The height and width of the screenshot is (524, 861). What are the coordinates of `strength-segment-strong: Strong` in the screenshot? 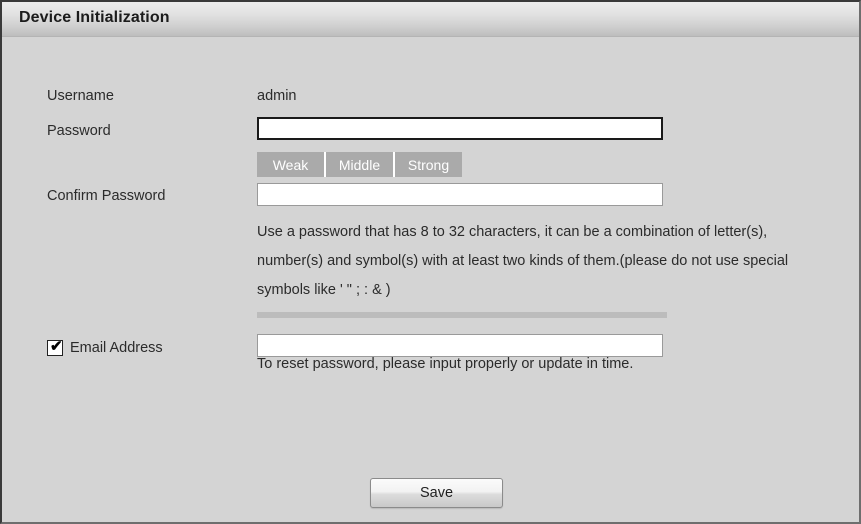 It's located at (428, 164).